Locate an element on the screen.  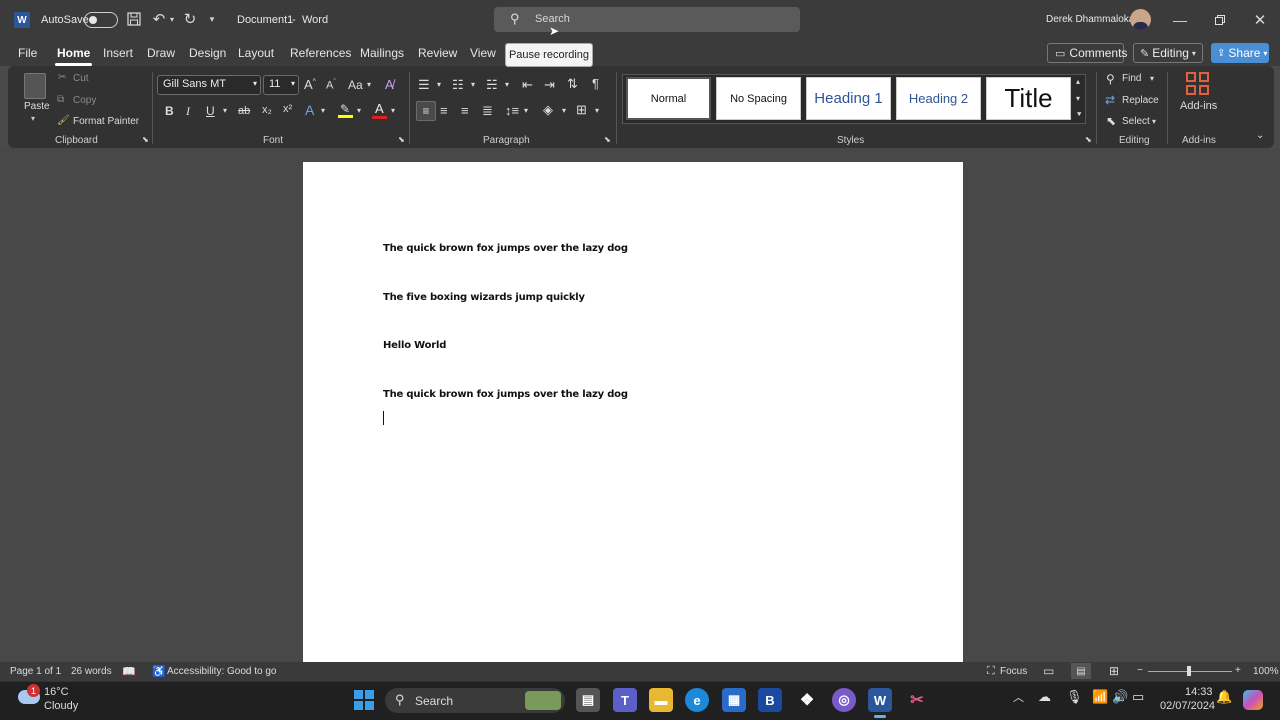
wifi-icon: 📶 is located at coordinates (1100, 697).